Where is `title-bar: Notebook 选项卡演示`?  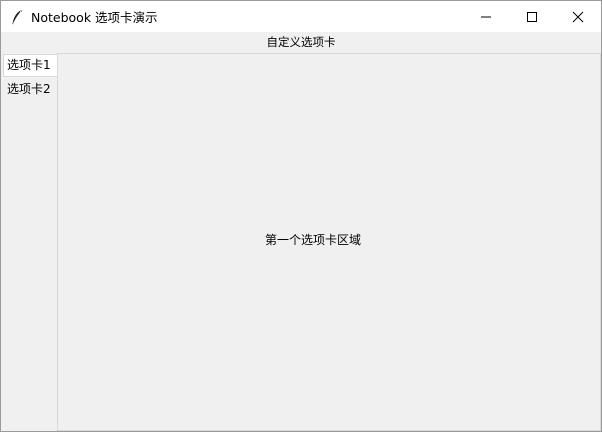 title-bar: Notebook 选项卡演示 is located at coordinates (301, 16).